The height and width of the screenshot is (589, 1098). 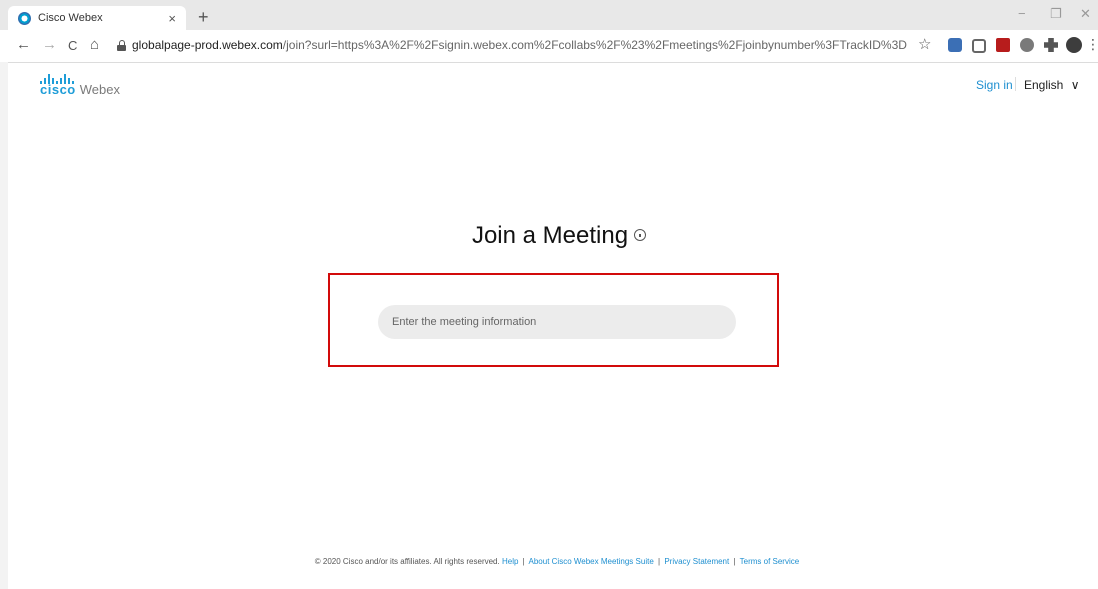 What do you see at coordinates (1051, 45) in the screenshot?
I see `puzzle-icon` at bounding box center [1051, 45].